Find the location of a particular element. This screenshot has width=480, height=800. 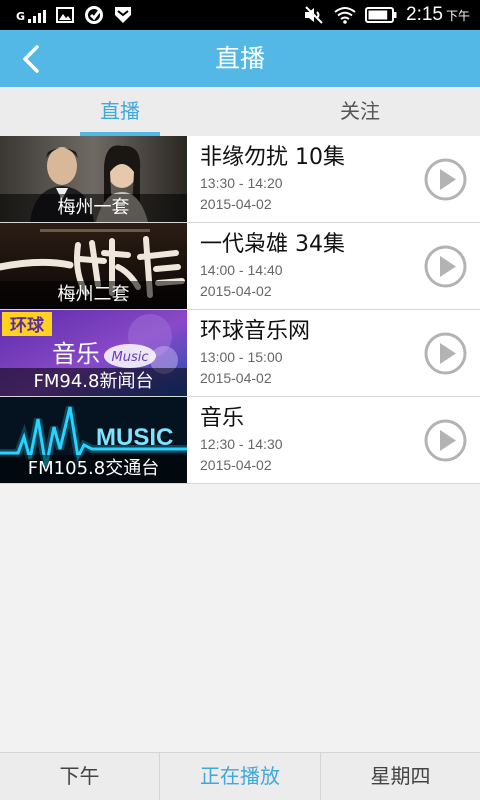

program-time: 12:30 - 14:30 is located at coordinates (241, 444).